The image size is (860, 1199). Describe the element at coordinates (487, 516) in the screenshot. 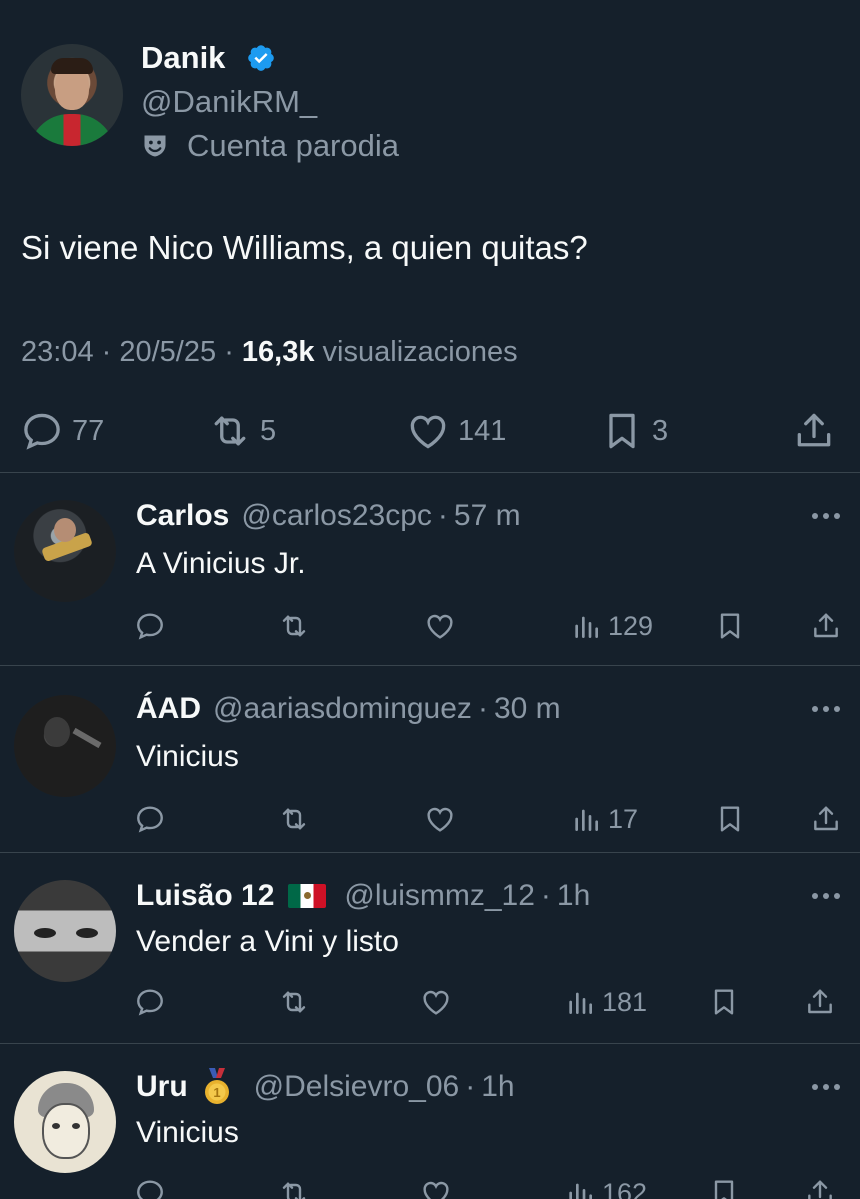

I see `reply-time: 57 m` at that location.